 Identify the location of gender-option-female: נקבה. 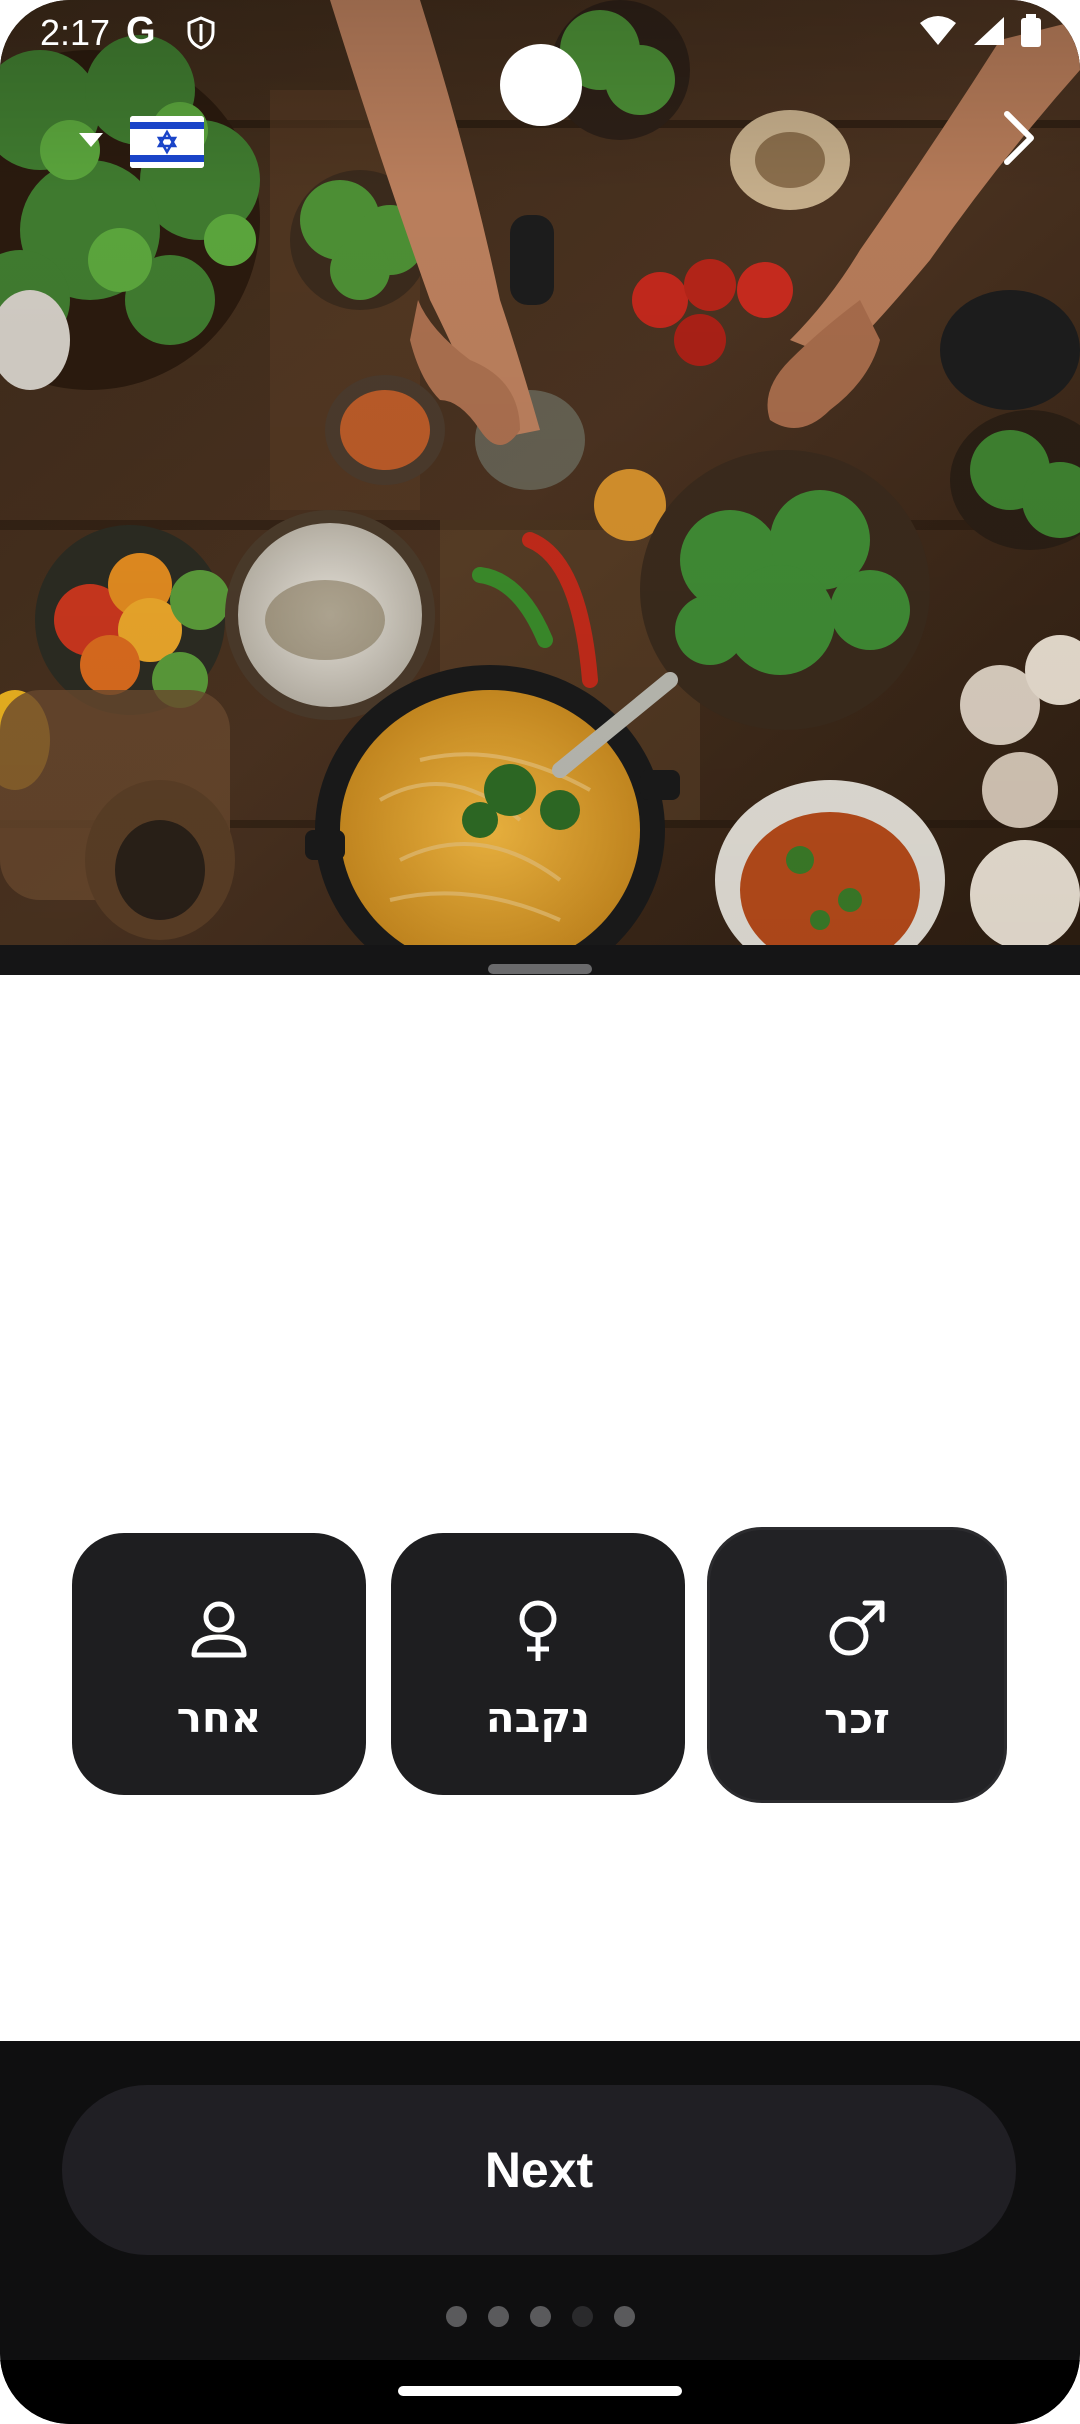
(538, 1664).